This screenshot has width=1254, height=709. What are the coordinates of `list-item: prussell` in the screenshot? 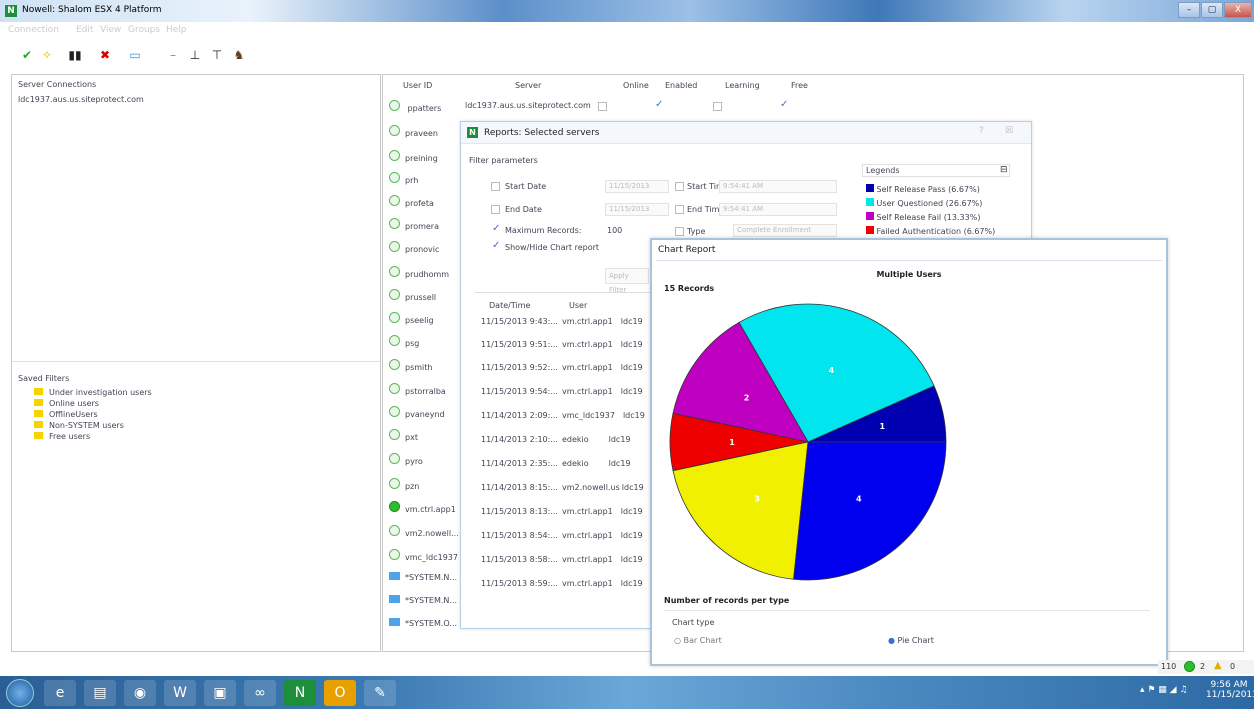 It's located at (412, 295).